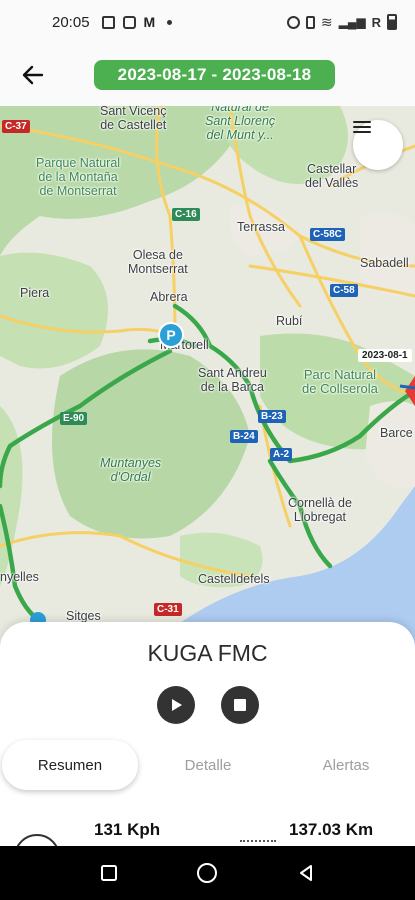 The image size is (415, 900). Describe the element at coordinates (352, 22) in the screenshot. I see `signal-icon: ▂▄▆` at that location.